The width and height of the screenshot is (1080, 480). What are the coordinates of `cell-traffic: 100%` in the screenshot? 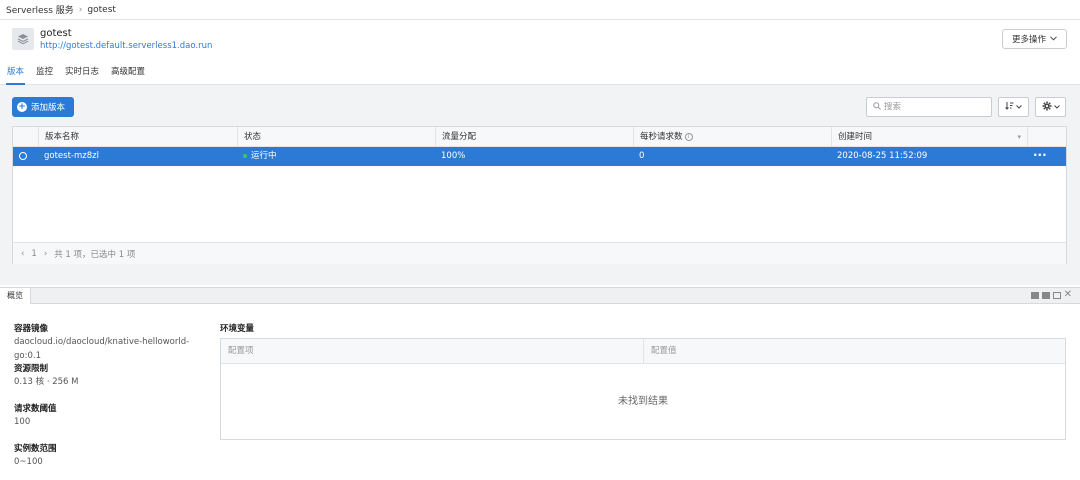 It's located at (453, 156).